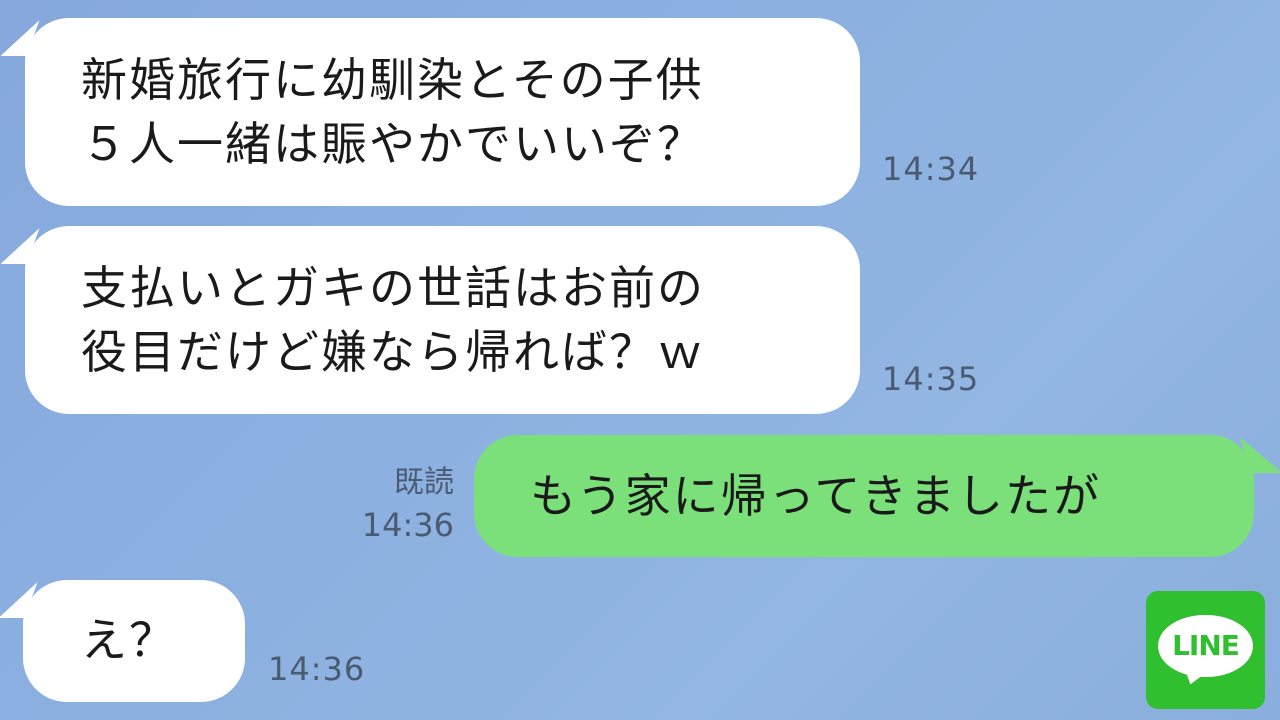 The width and height of the screenshot is (1280, 720). I want to click on message-timestamp: 14:35, so click(931, 379).